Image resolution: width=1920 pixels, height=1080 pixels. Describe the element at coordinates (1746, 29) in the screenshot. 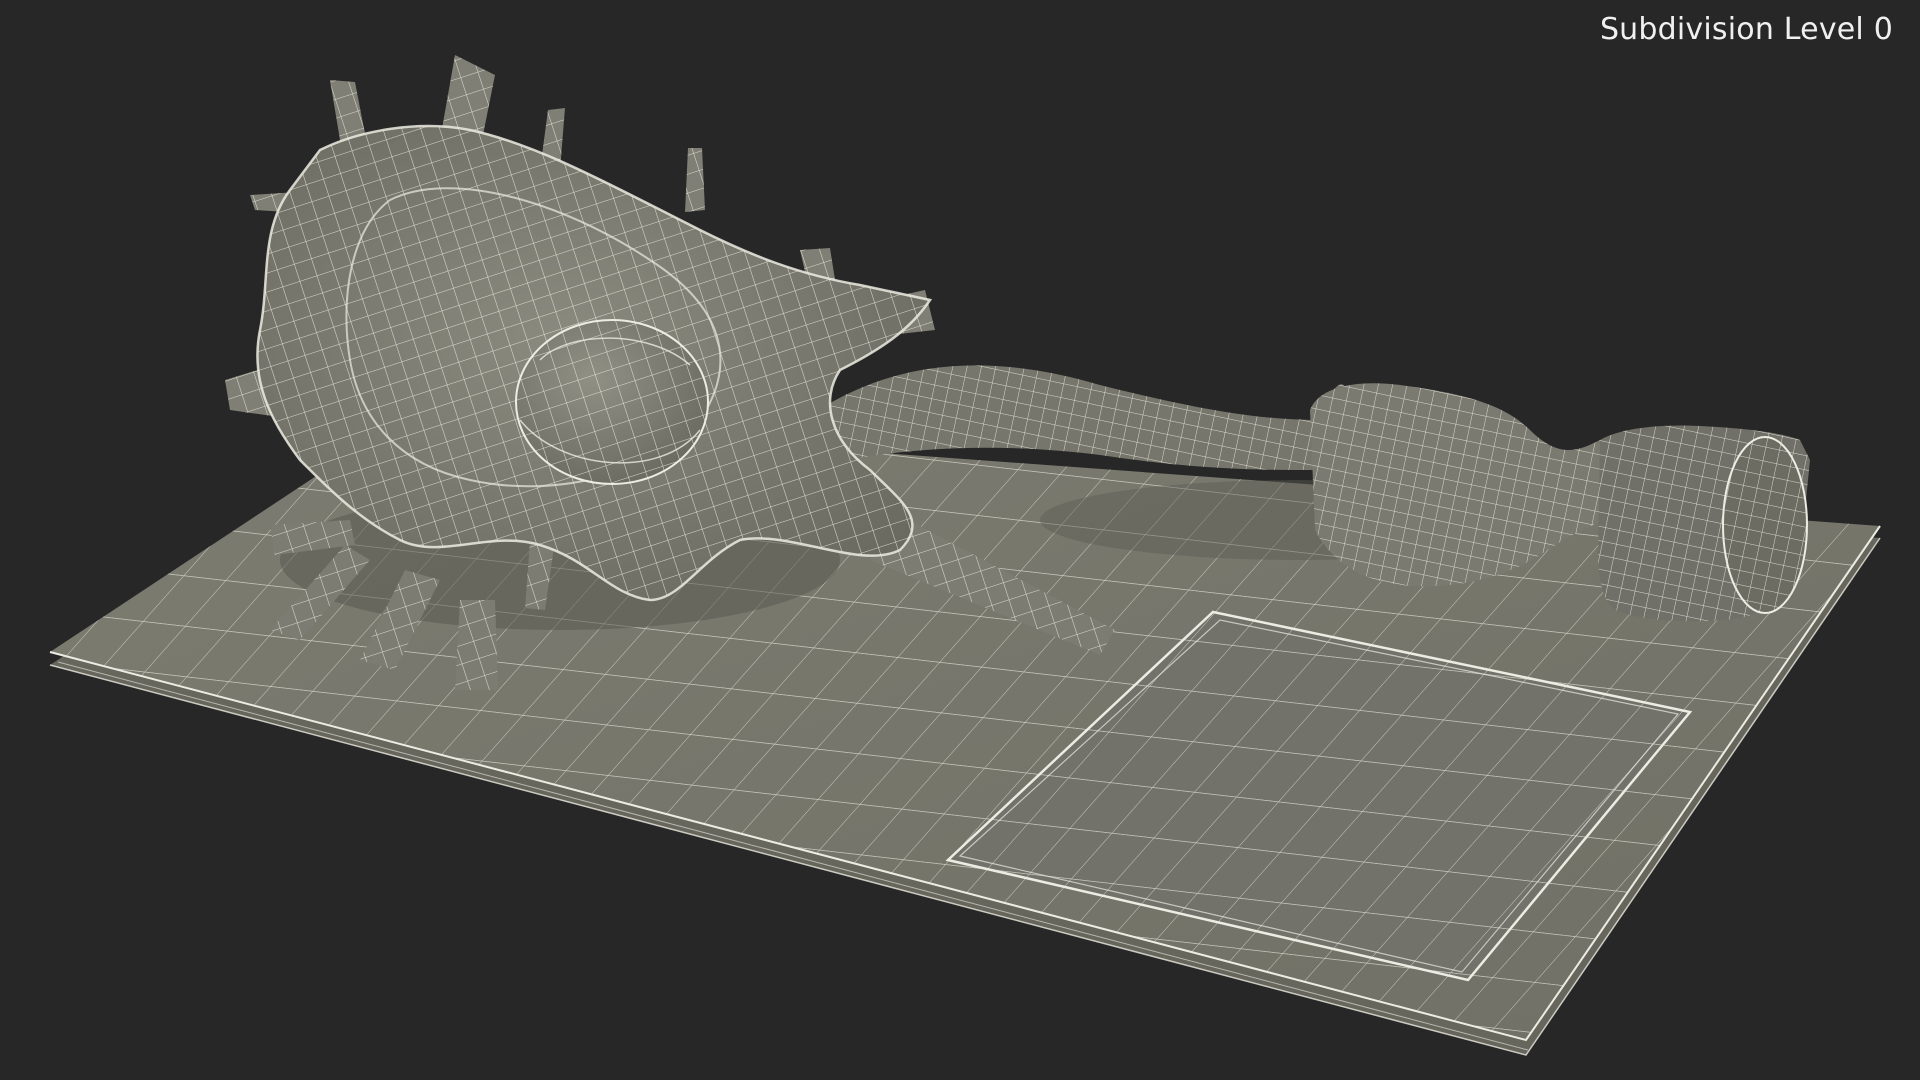

I see `subdivision-level-label: Subdivision Level 0` at that location.